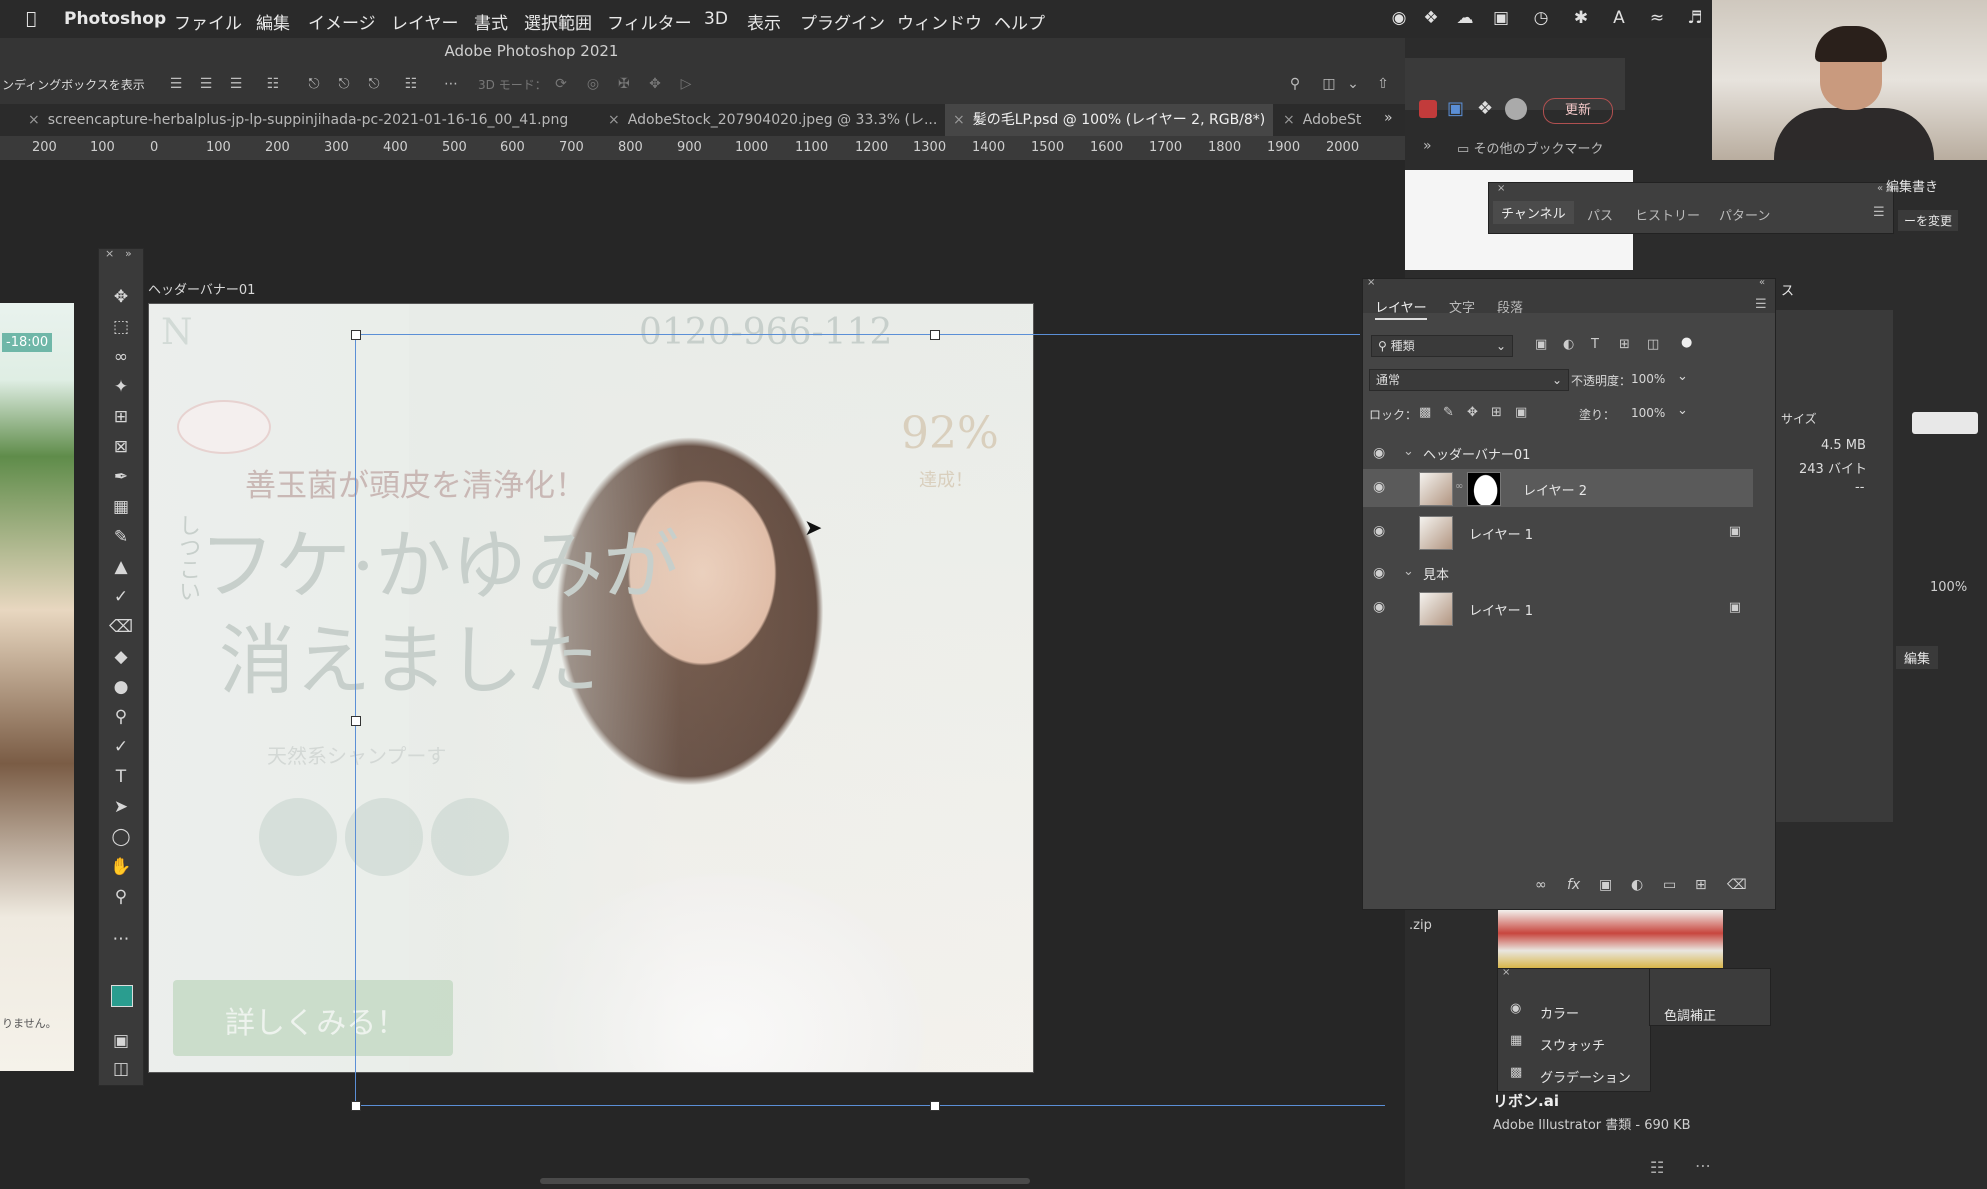 This screenshot has width=1987, height=1189. I want to click on 3d-slide-icon: ✥, so click(655, 84).